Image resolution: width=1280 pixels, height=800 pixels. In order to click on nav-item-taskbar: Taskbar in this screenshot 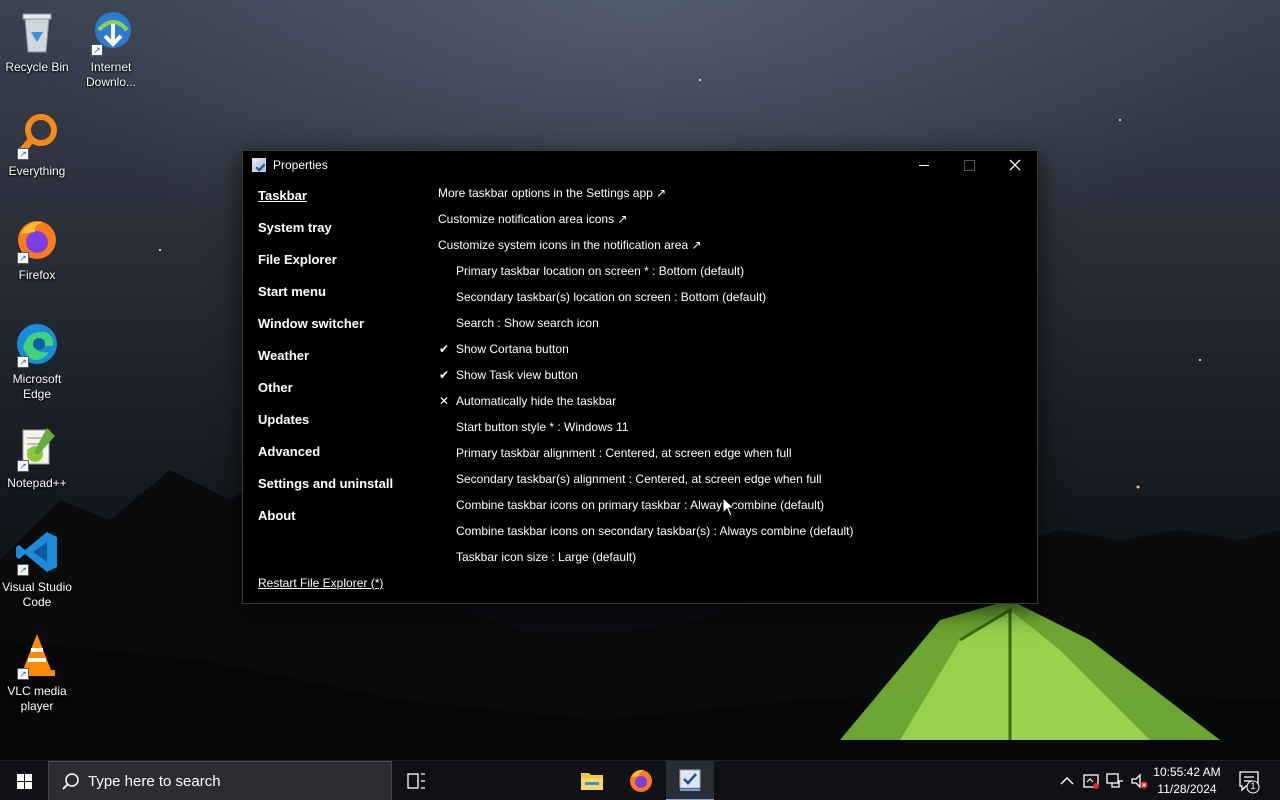, I will do `click(343, 203)`.